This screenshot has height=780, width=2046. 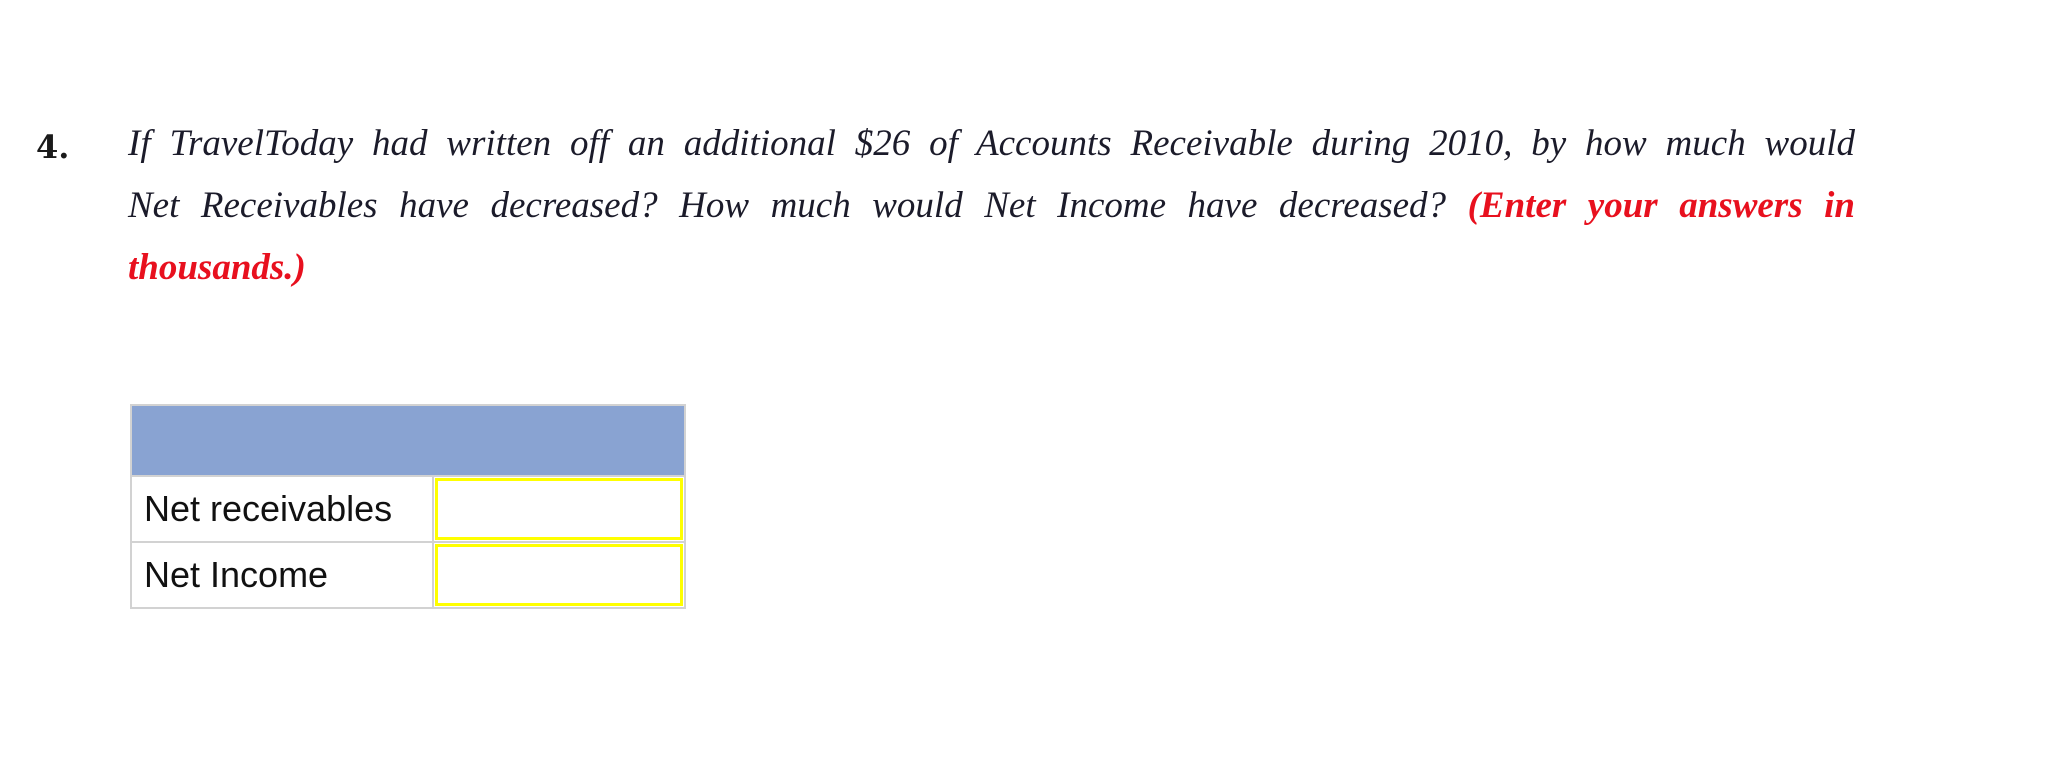 What do you see at coordinates (53, 147) in the screenshot?
I see `question-number: 4.` at bounding box center [53, 147].